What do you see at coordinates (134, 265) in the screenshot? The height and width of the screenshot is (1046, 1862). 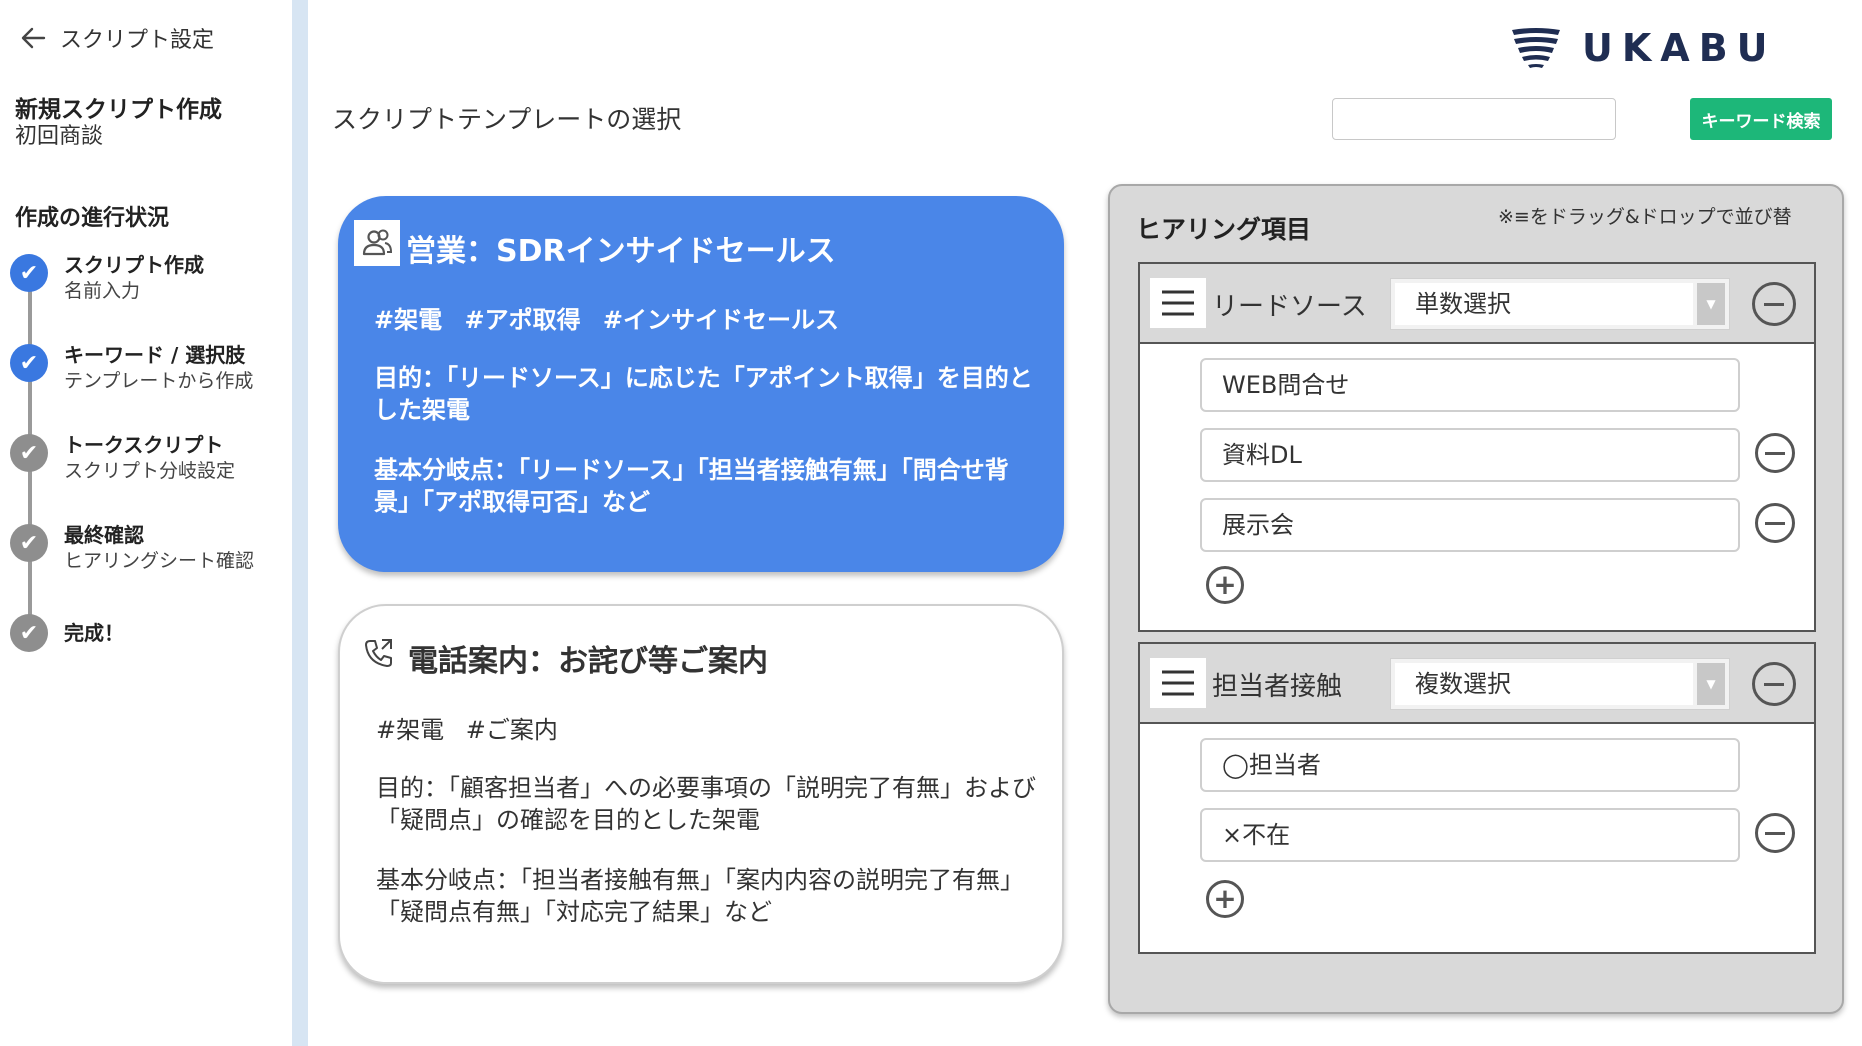 I see `step-title: スクリプト作成` at bounding box center [134, 265].